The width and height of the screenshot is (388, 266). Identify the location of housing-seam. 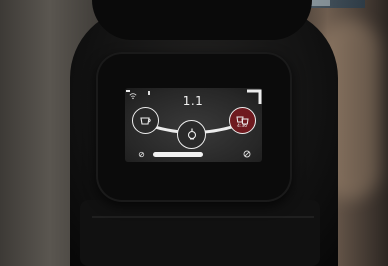
(203, 217).